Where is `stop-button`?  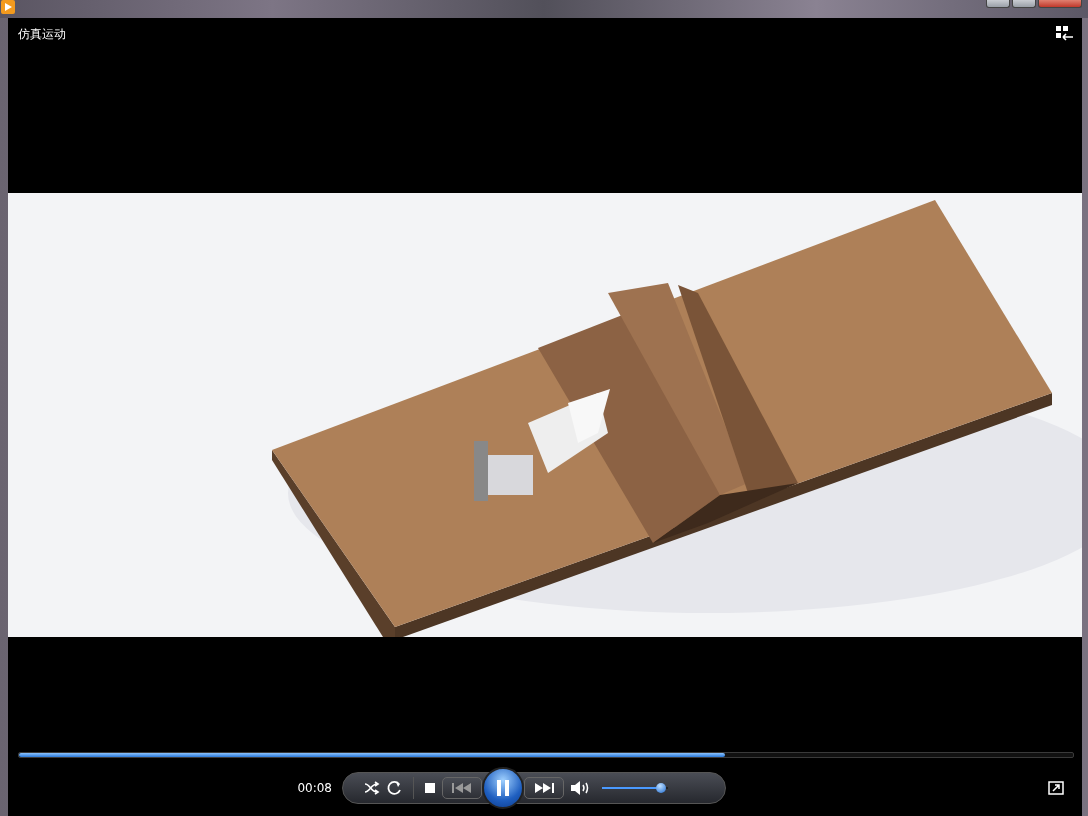
stop-button is located at coordinates (430, 788).